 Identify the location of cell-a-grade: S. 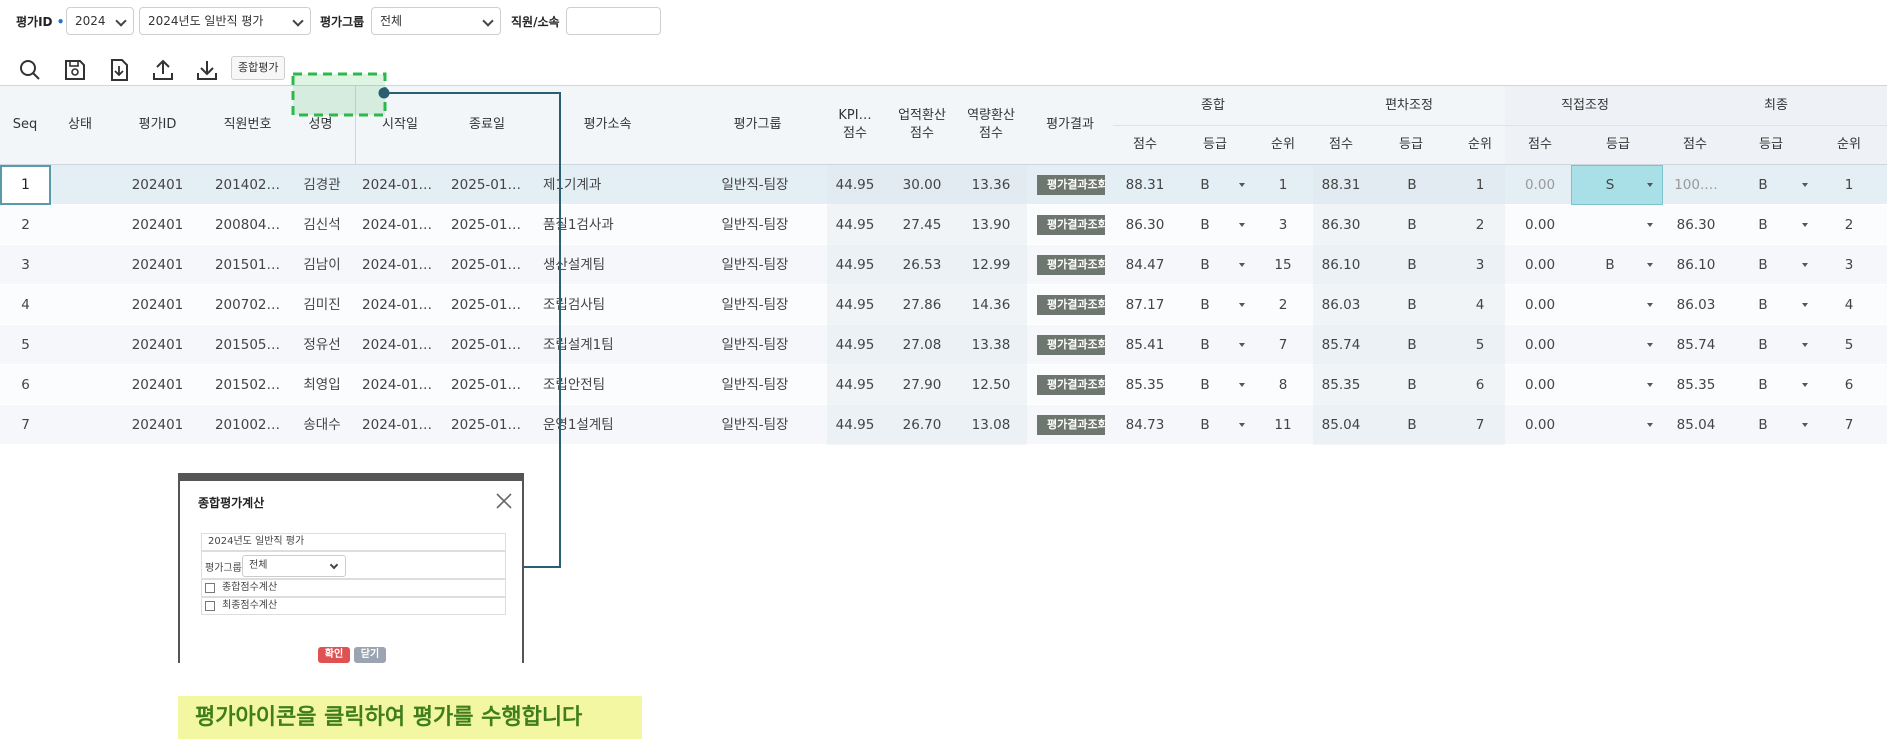
(1610, 185).